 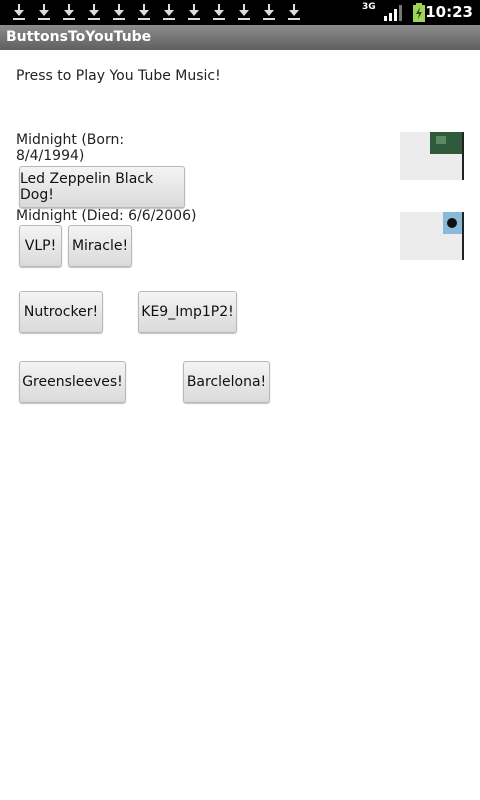 I want to click on network-type-label: 3G, so click(x=369, y=7).